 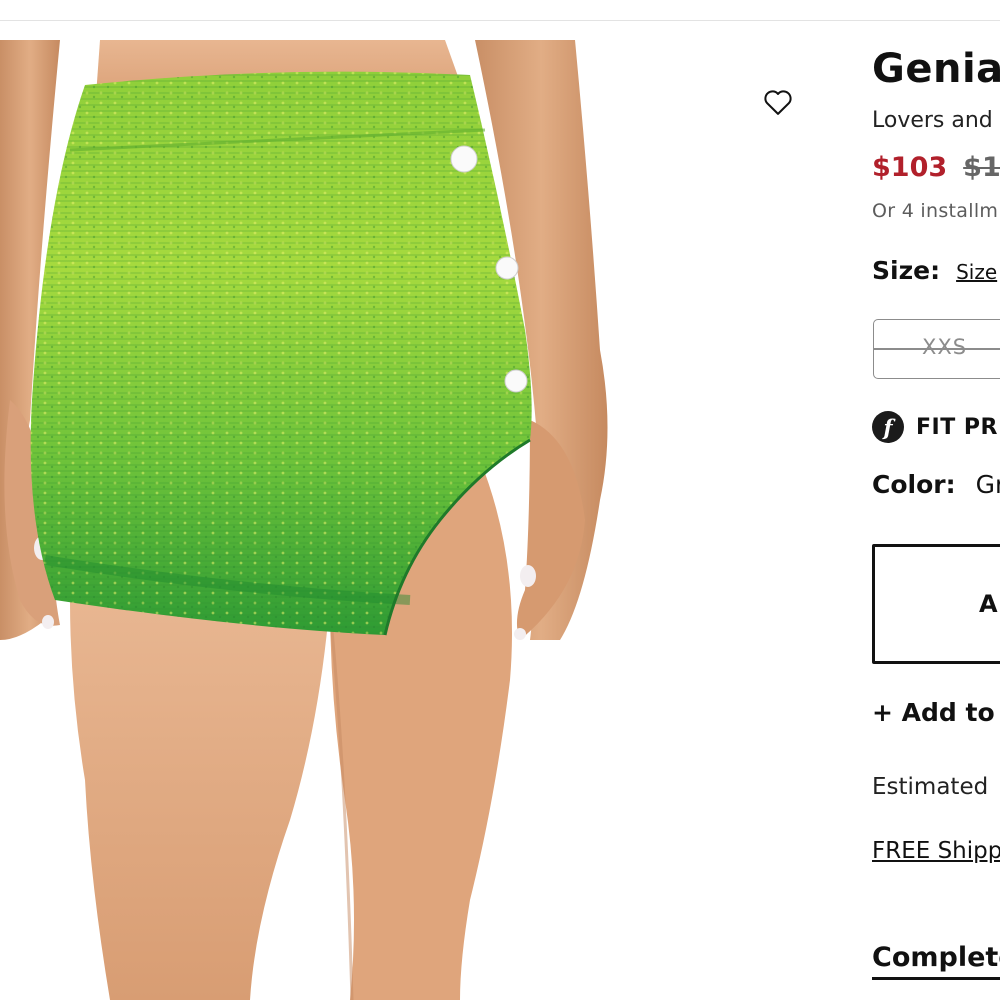 I want to click on add-to-bag-button: A, so click(x=936, y=604).